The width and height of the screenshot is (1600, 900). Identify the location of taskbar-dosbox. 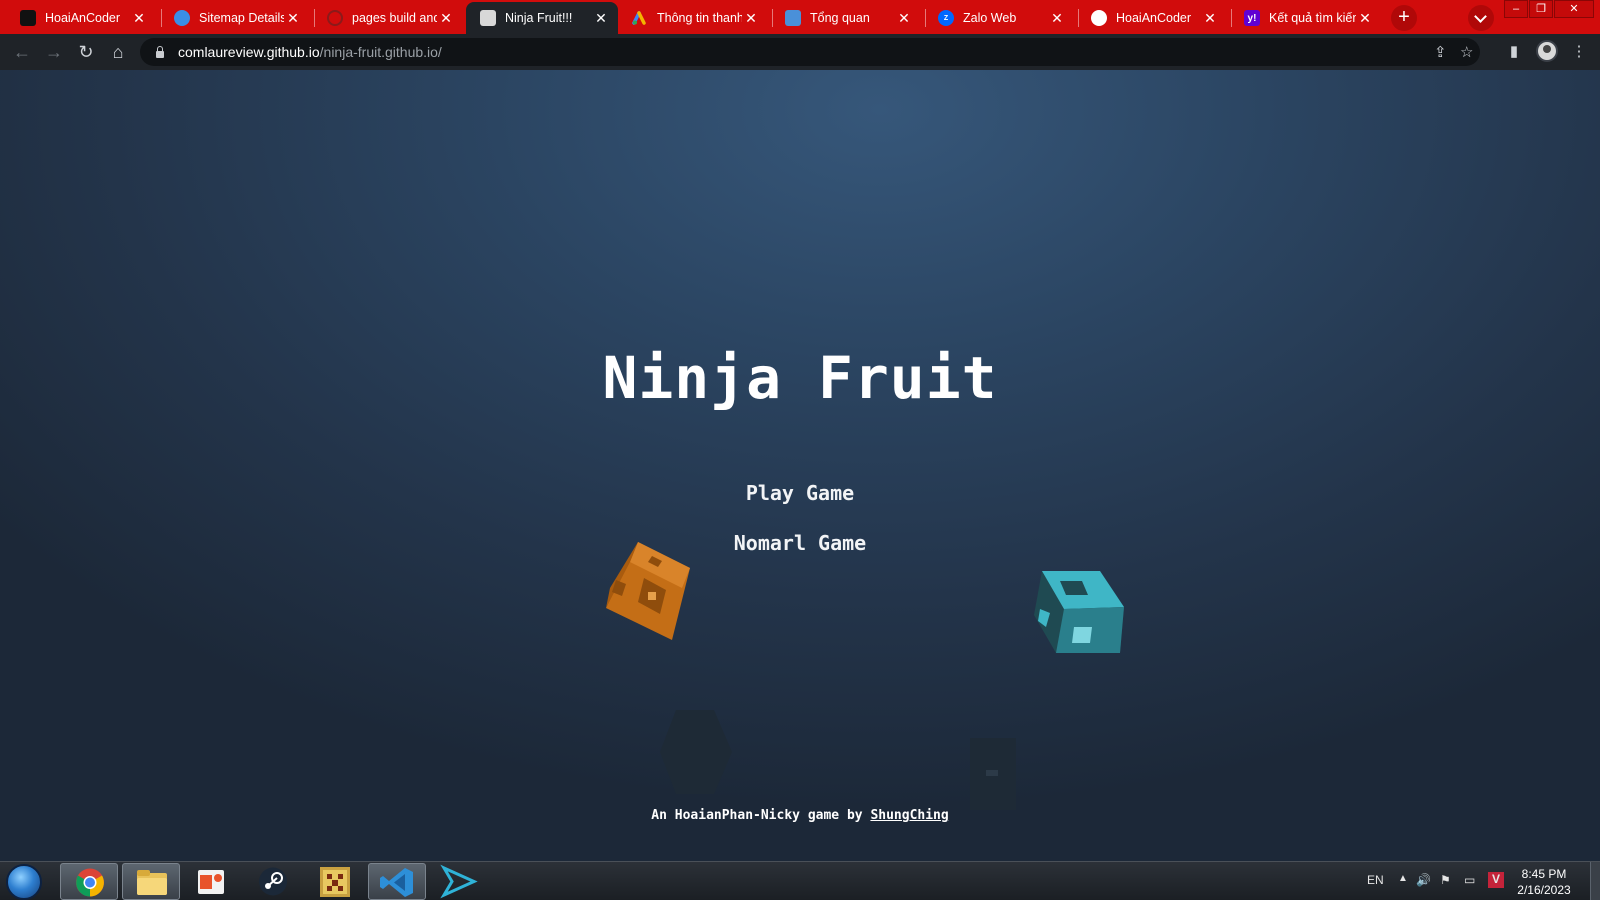
(335, 881).